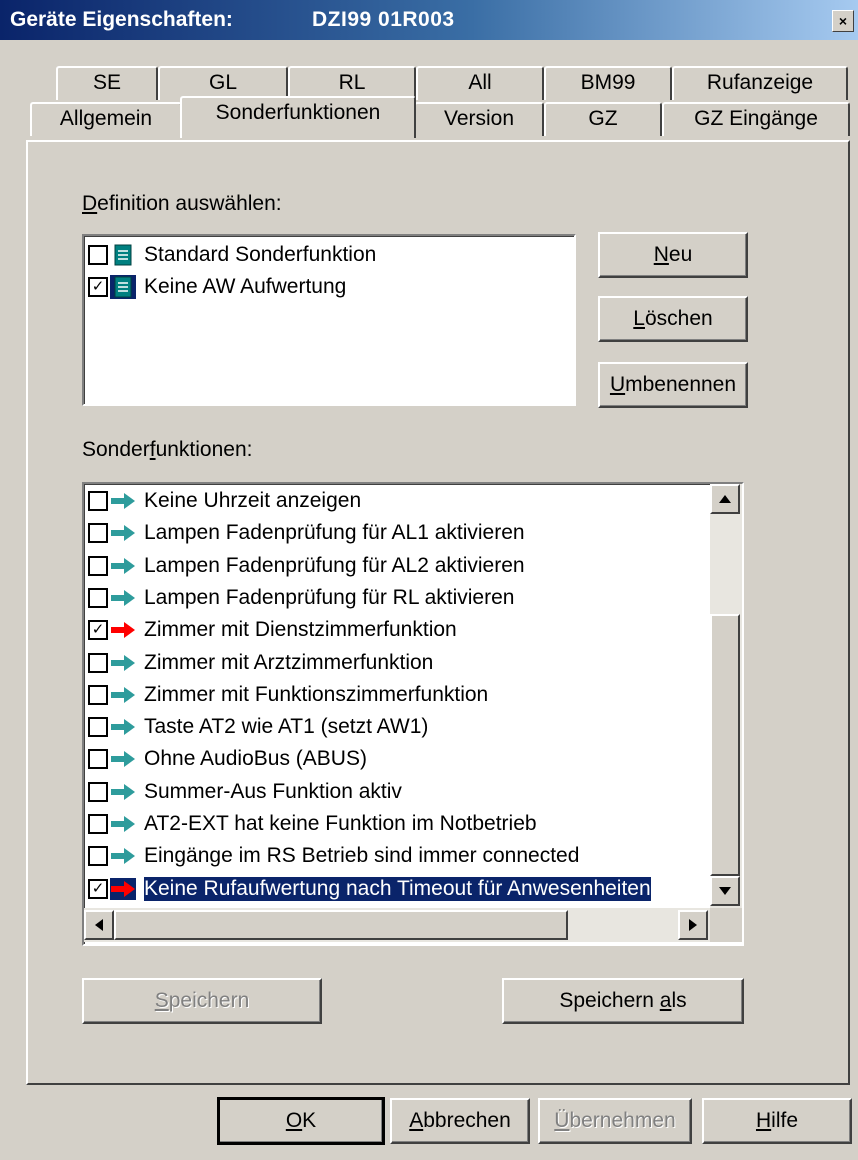 The height and width of the screenshot is (1160, 858). I want to click on abbrechen-button: Abbrechen, so click(460, 1121).